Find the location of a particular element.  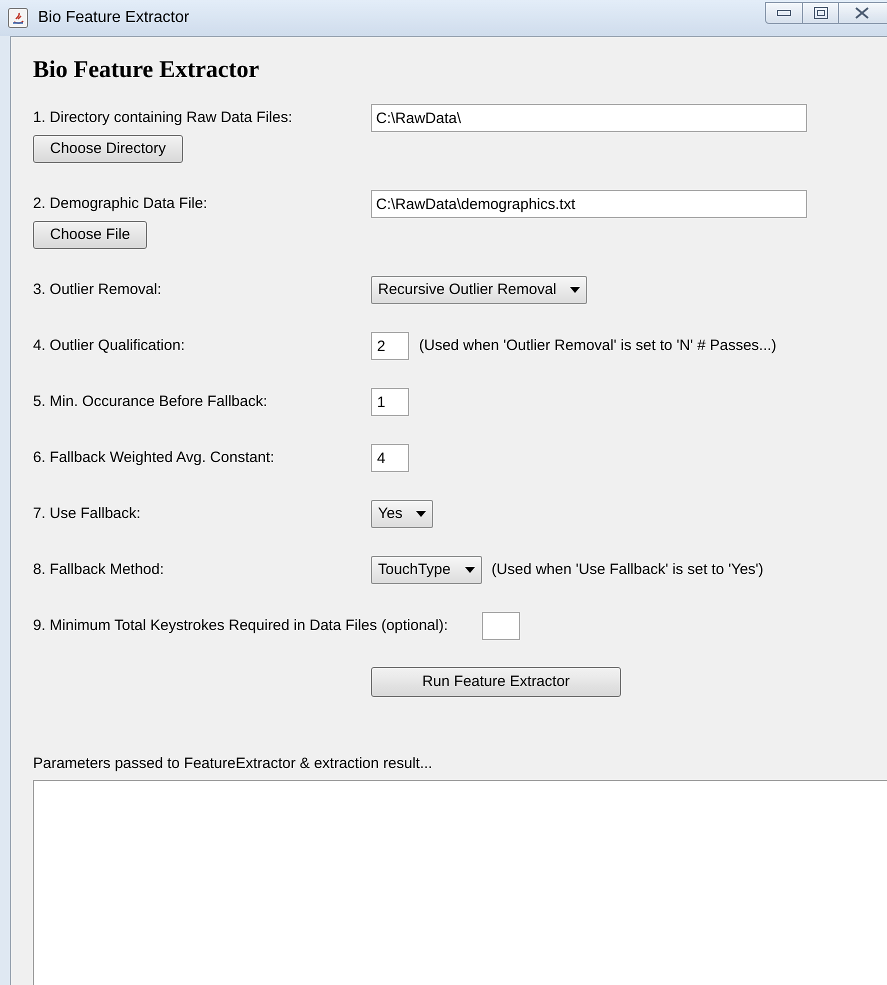

path-field: C:\RawData\ is located at coordinates (589, 118).